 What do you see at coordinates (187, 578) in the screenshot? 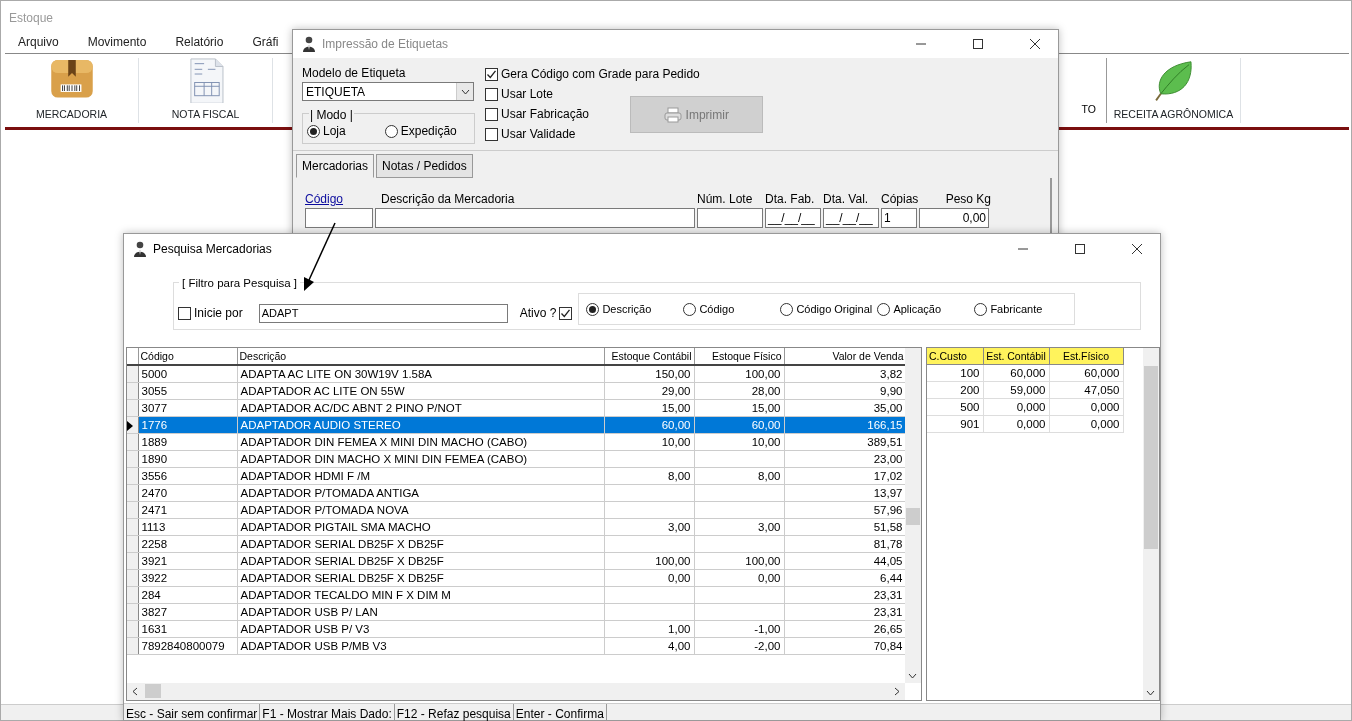
I see `table-cell: 3922` at bounding box center [187, 578].